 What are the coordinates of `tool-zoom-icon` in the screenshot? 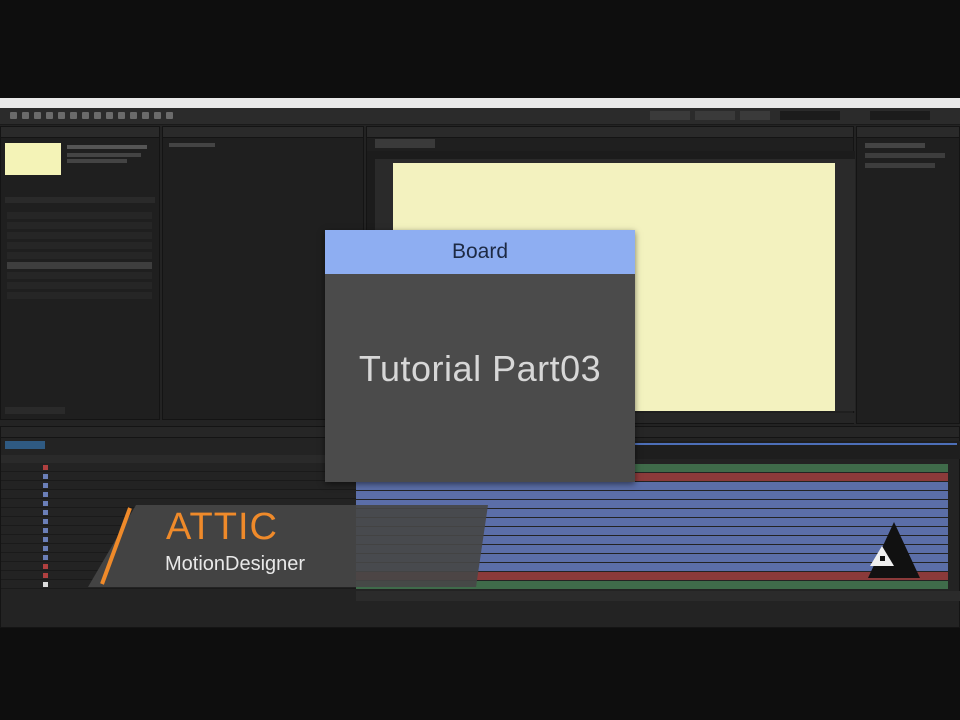 It's located at (37, 115).